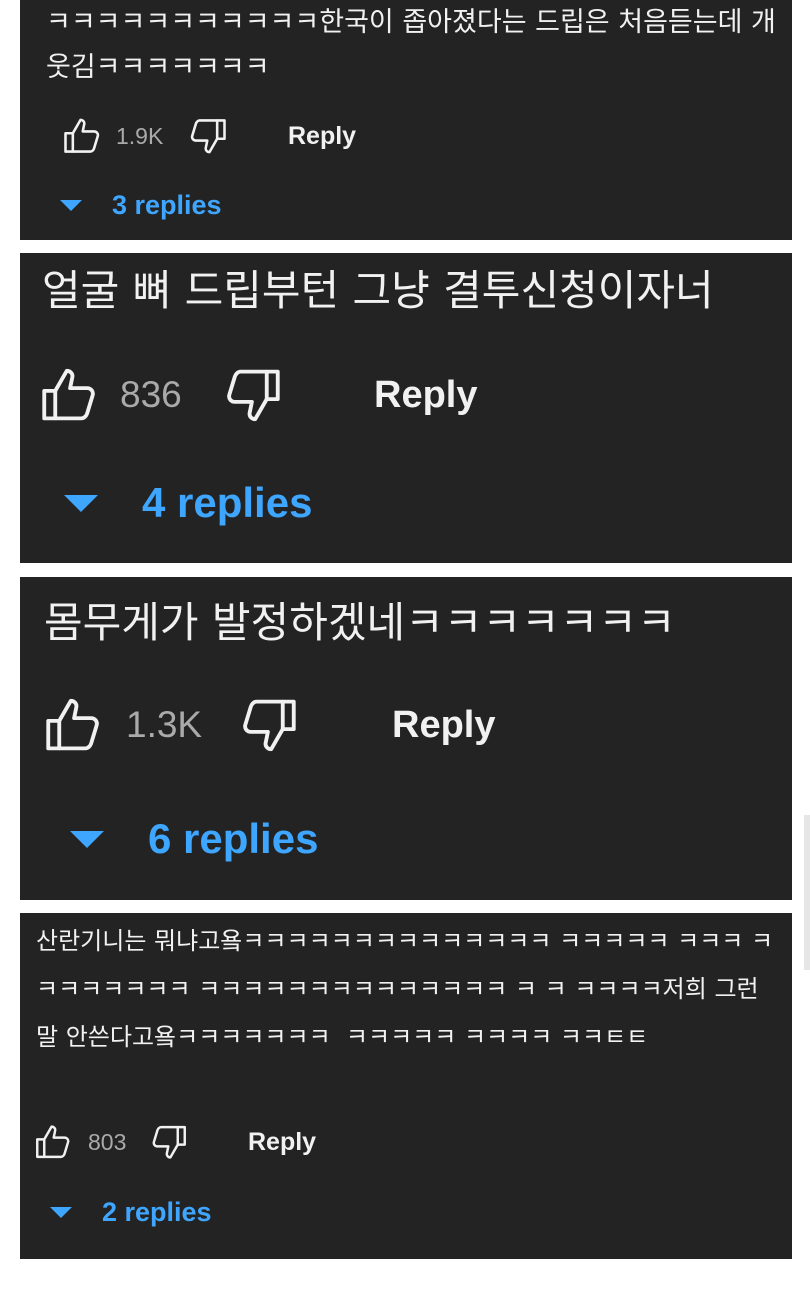 This screenshot has width=810, height=1299. I want to click on replies-label: 6 replies, so click(233, 838).